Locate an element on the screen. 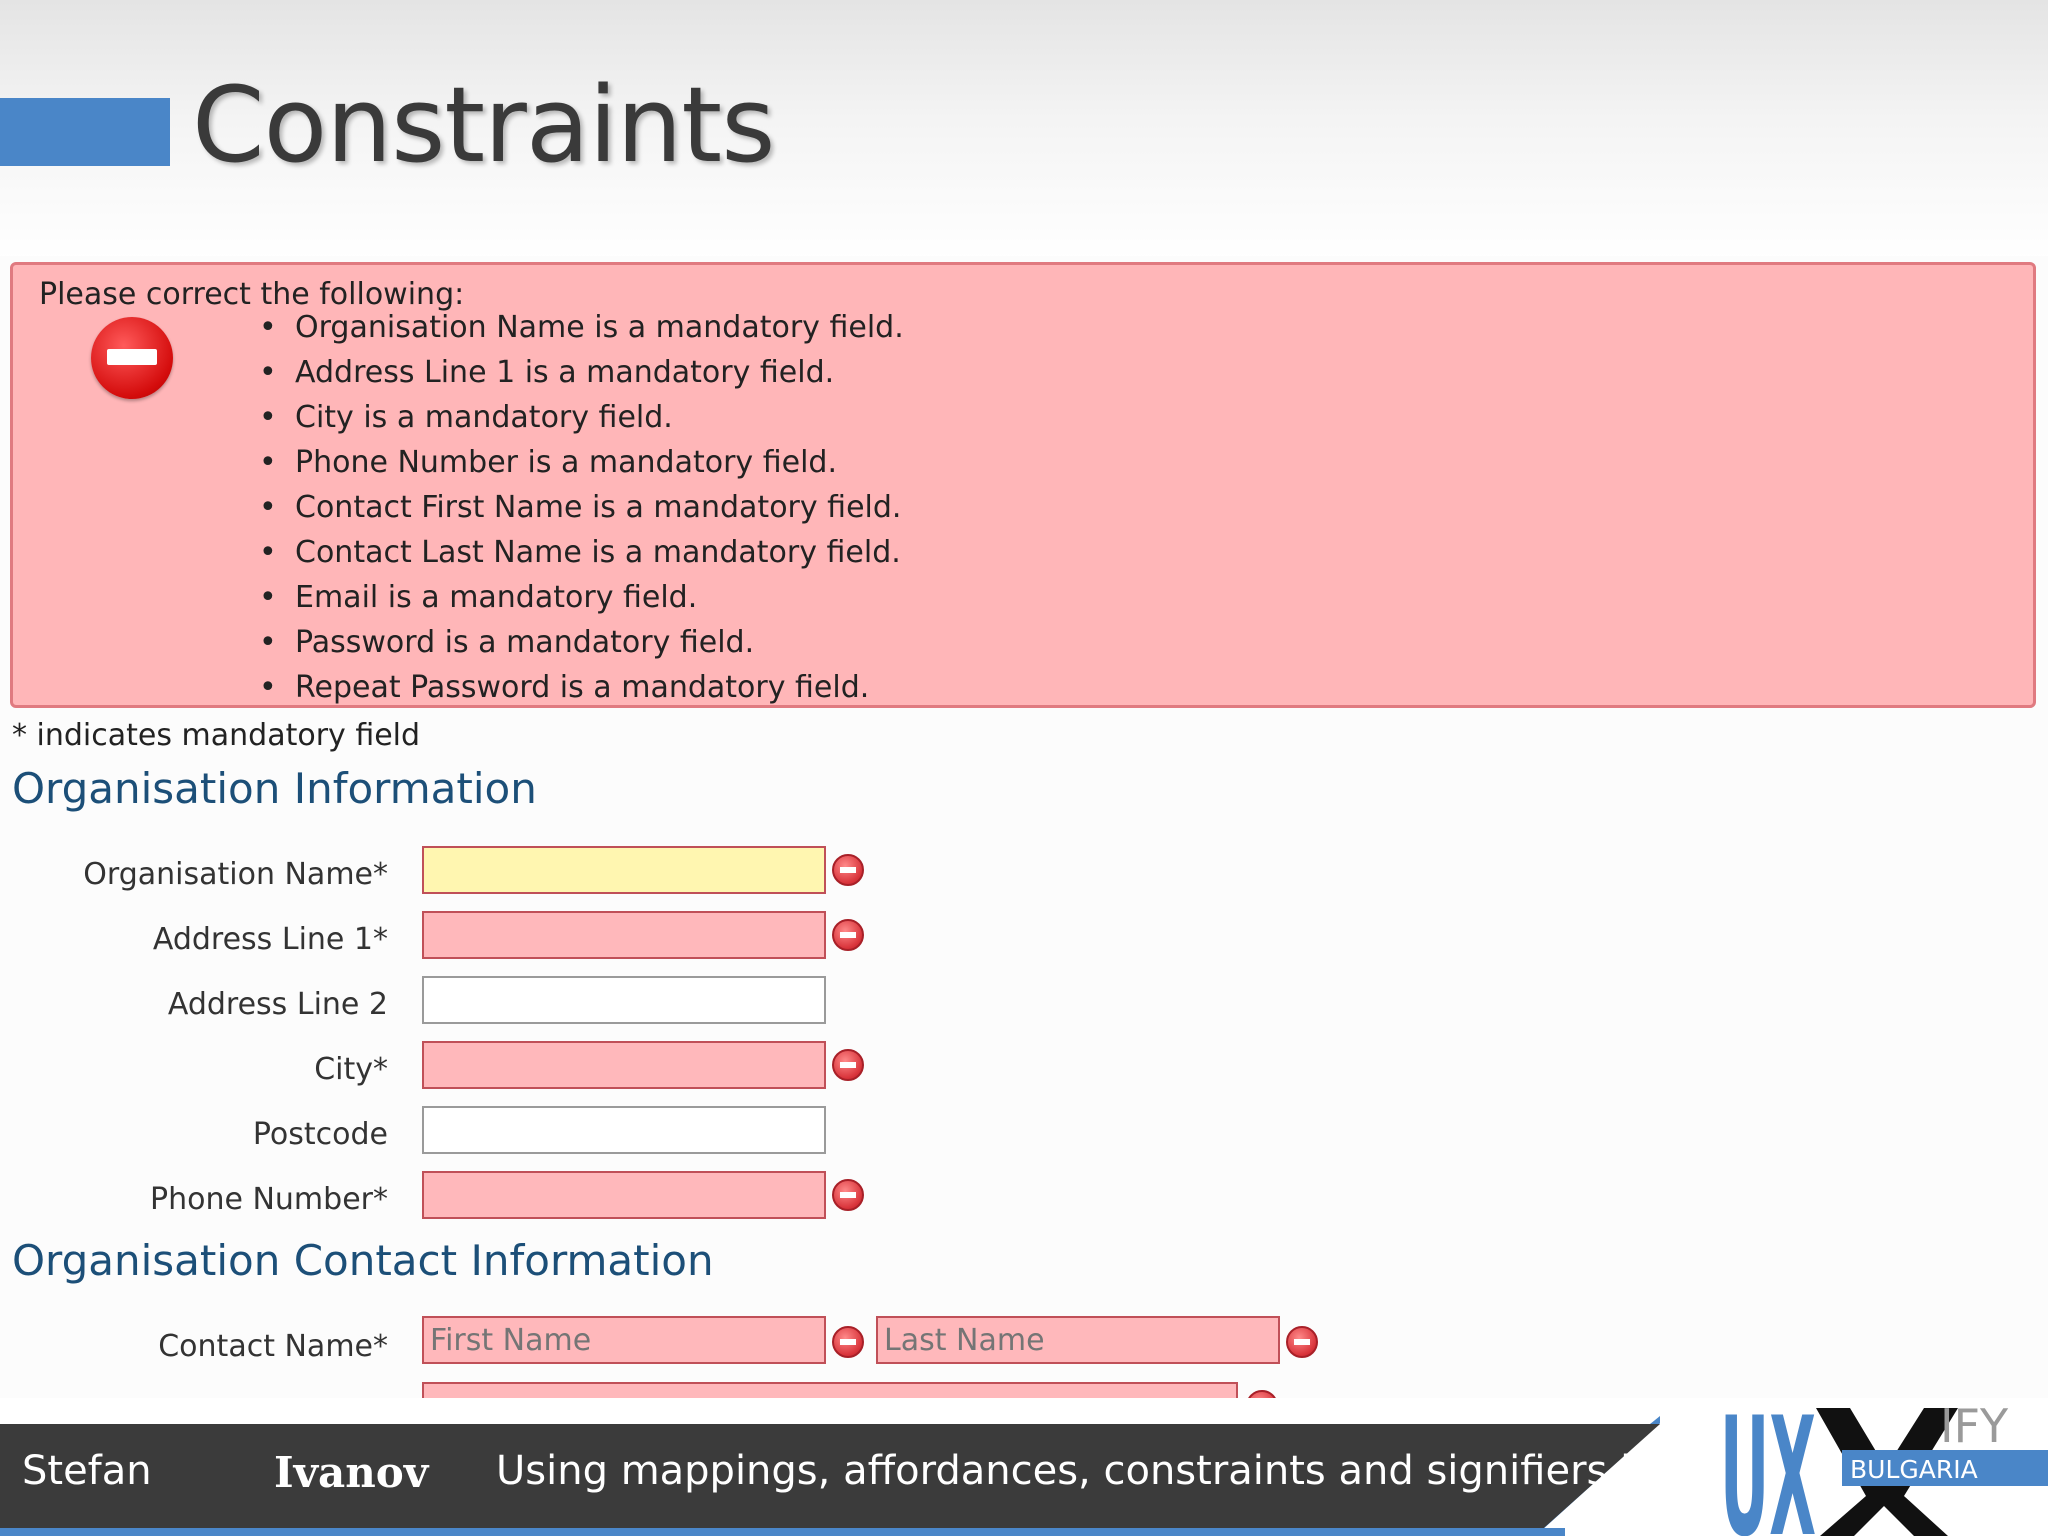 This screenshot has width=2048, height=1536. error-item: Password is a mandatory field. is located at coordinates (581, 642).